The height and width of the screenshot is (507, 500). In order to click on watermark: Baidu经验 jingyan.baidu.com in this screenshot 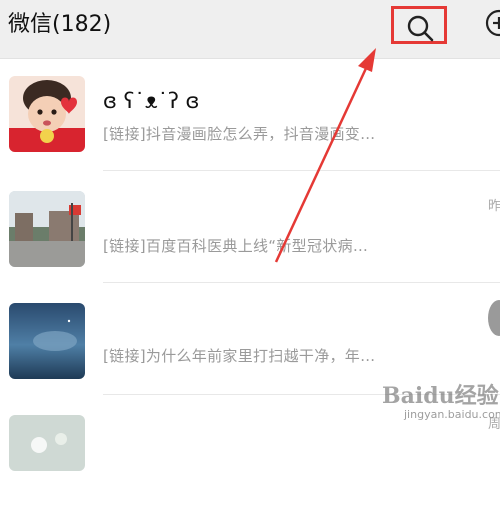, I will do `click(430, 405)`.